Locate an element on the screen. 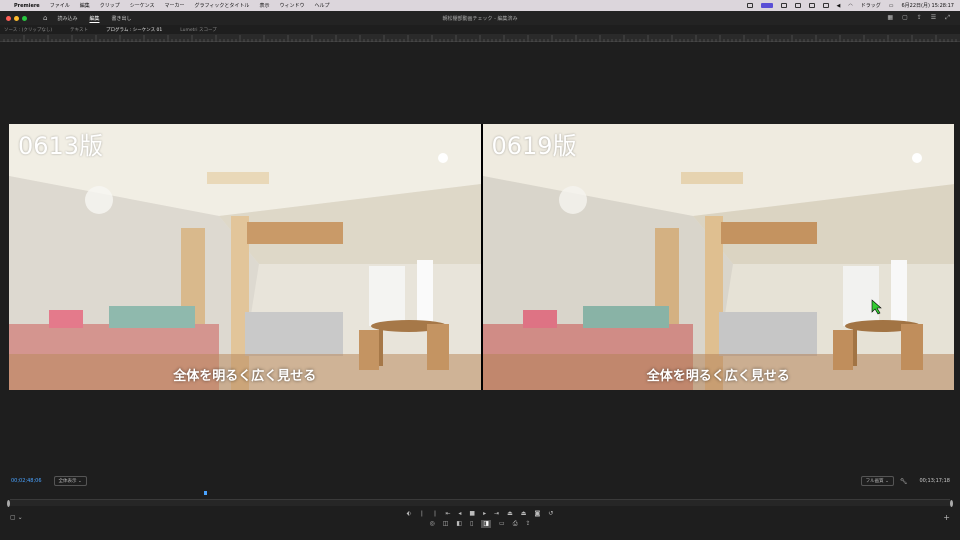  duration-timecode: 00;13;17;18 is located at coordinates (934, 481).